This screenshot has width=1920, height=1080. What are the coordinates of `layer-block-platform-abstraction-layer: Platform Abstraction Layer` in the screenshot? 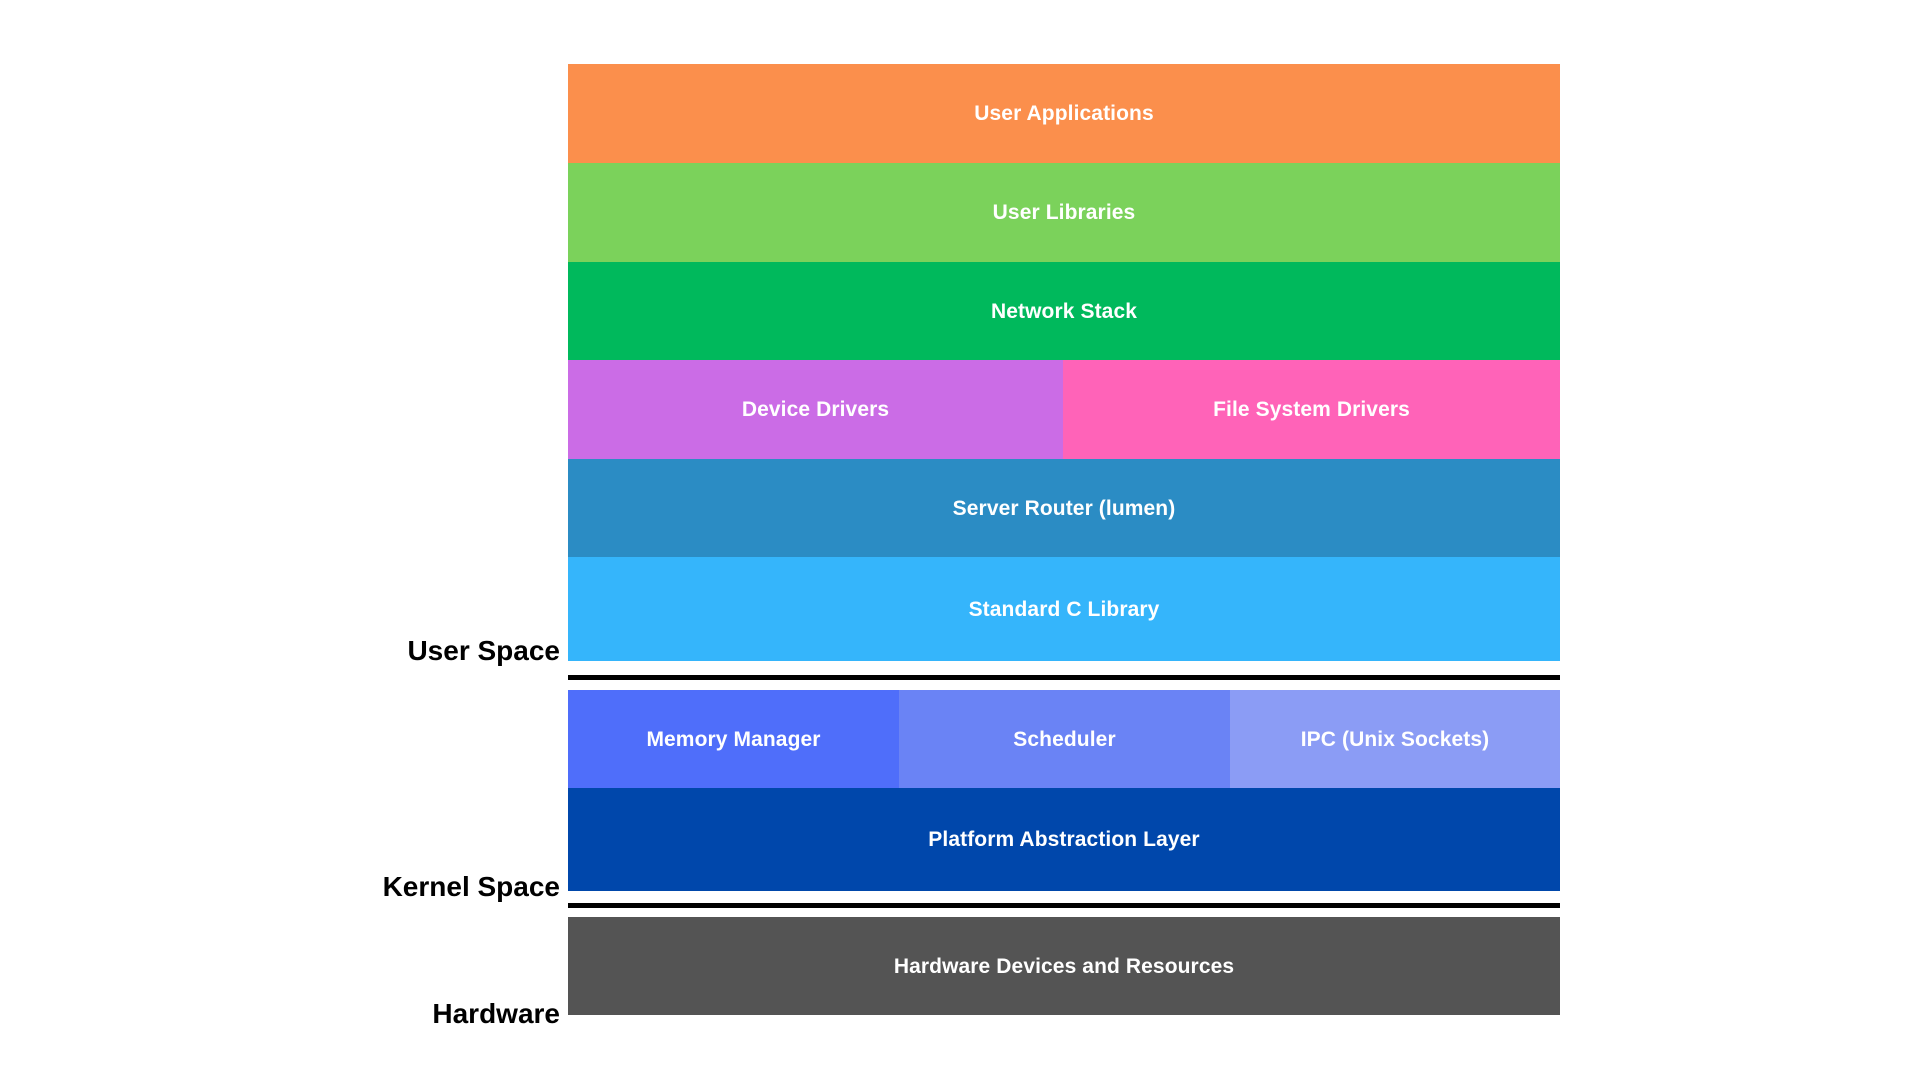 It's located at (1064, 839).